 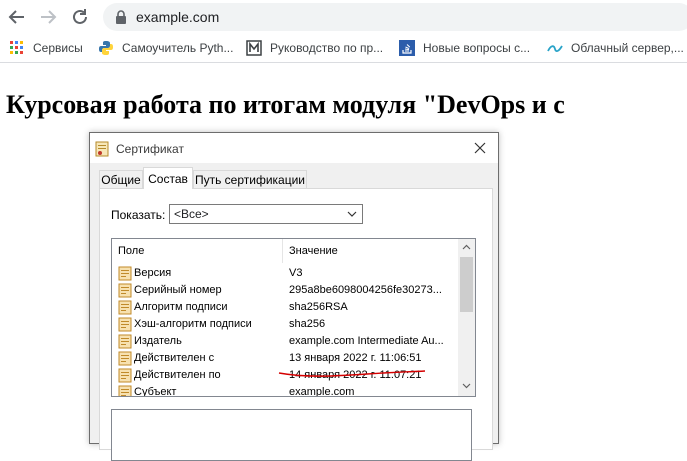 I want to click on table-row: Субъект example.com, so click(x=283, y=390).